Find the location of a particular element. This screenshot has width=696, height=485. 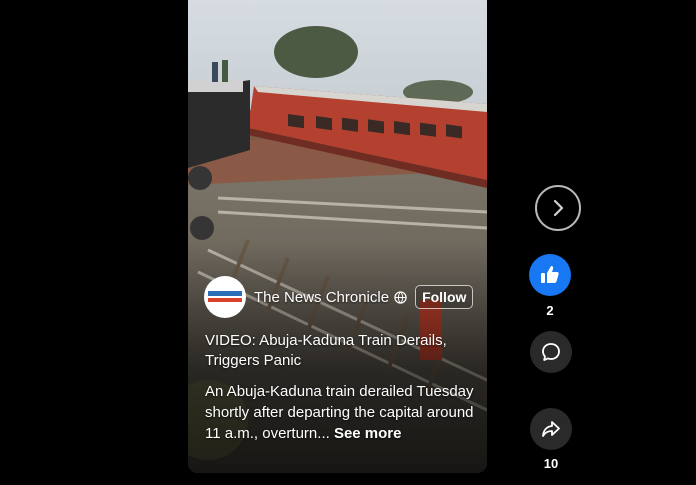

share-icon is located at coordinates (551, 429).